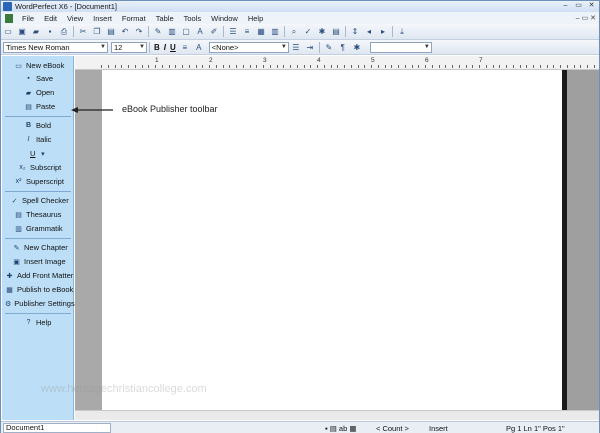  I want to click on cursor-position: Pg 1 Ln 1" Pos 1", so click(535, 428).